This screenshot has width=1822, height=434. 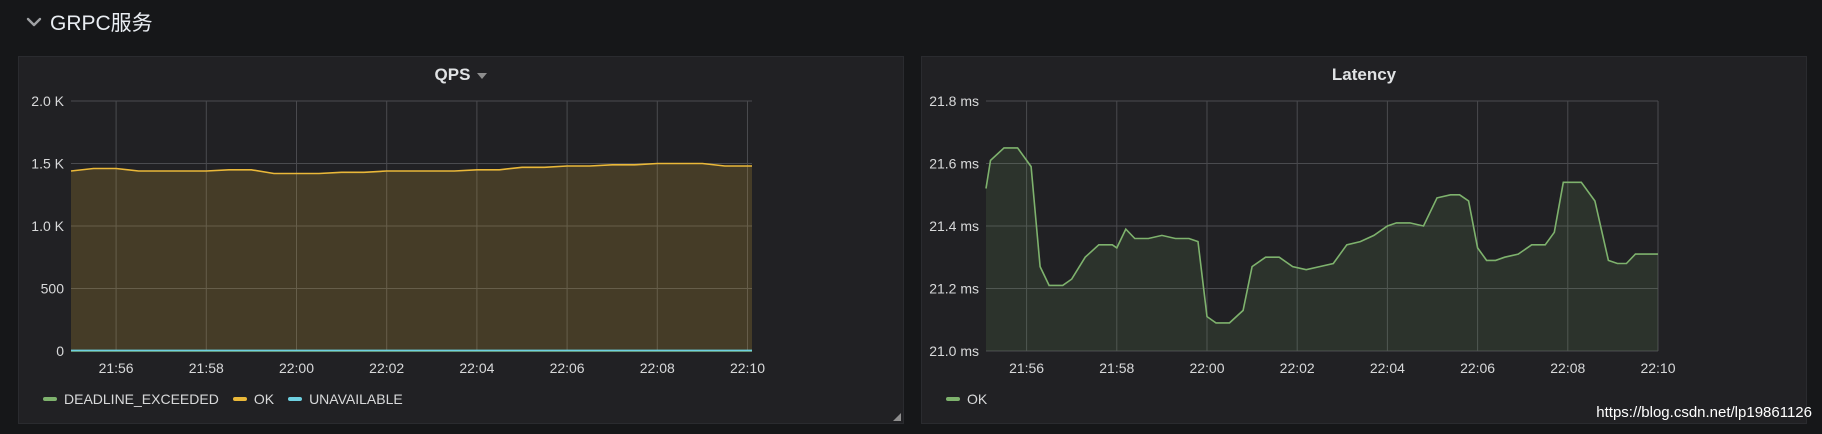 What do you see at coordinates (223, 399) in the screenshot?
I see `qps-legend: DEADLINE_EXCEEDED OK UNAVAILABLE` at bounding box center [223, 399].